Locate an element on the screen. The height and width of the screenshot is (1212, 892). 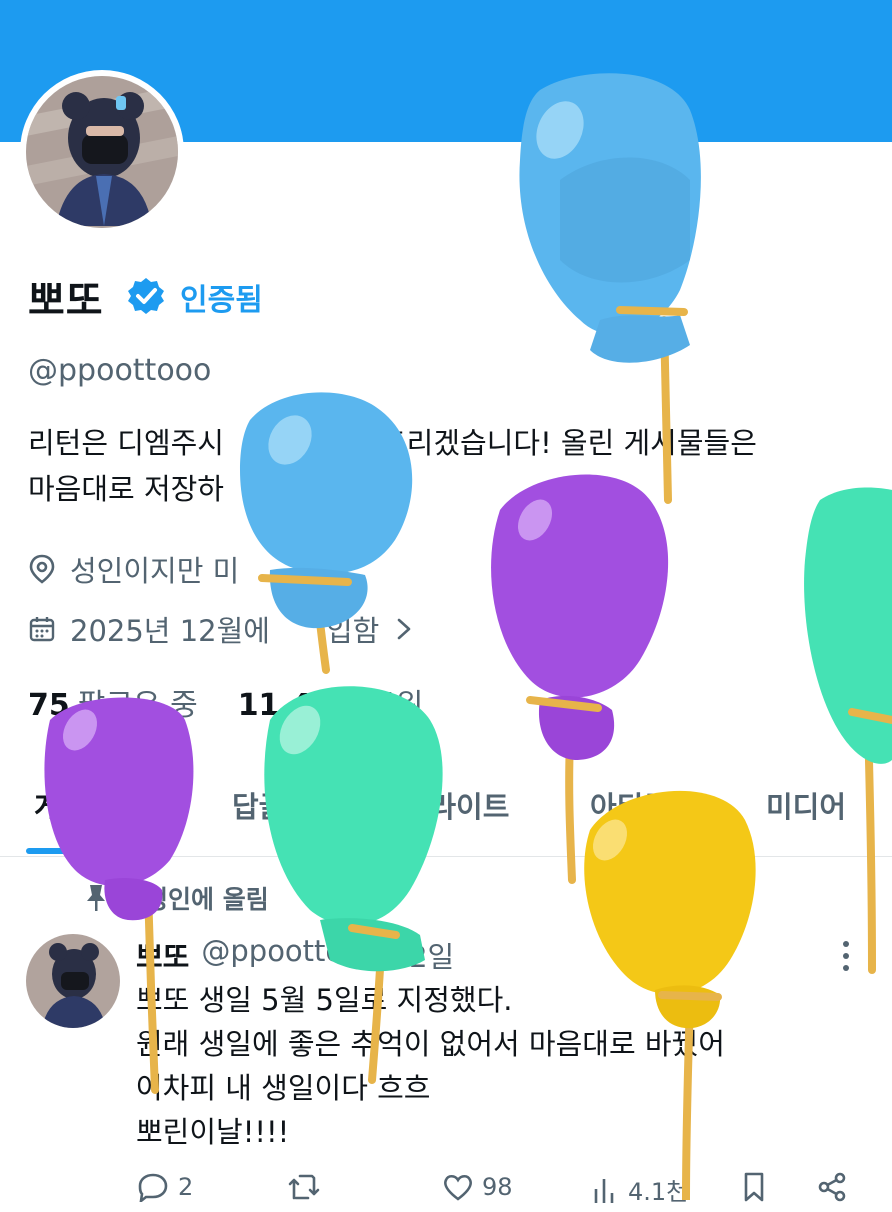
pin-icon is located at coordinates (96, 898).